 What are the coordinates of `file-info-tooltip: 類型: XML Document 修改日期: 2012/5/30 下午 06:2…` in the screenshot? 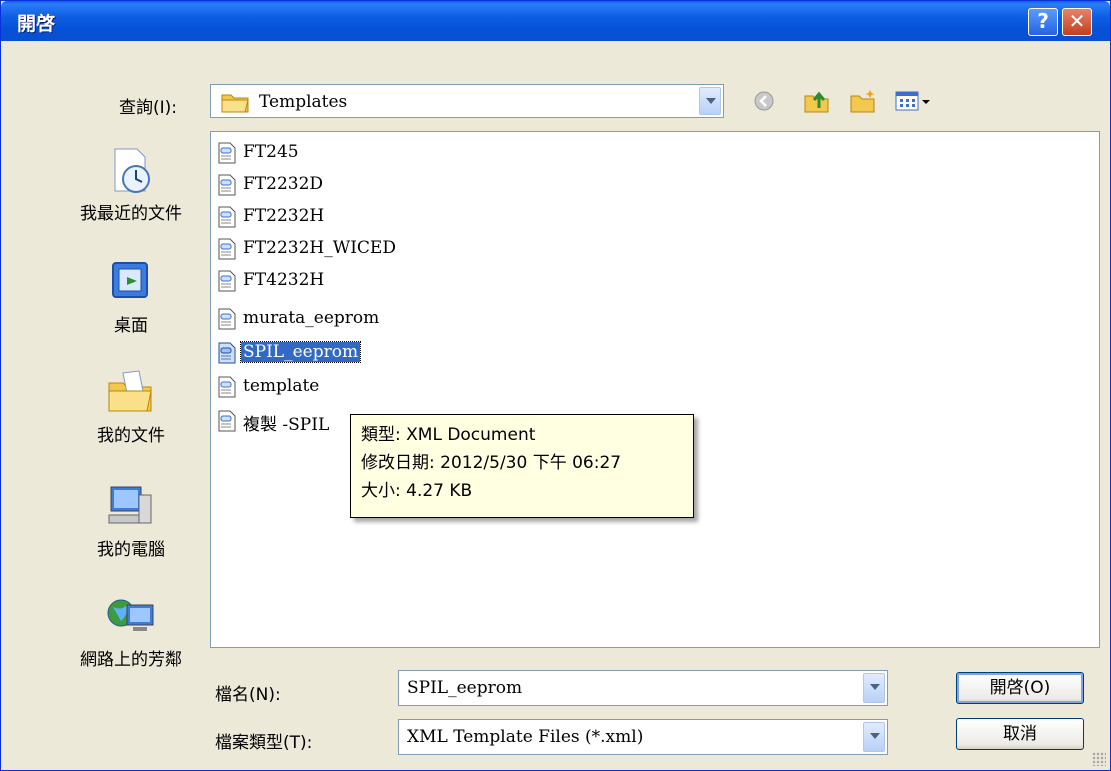 It's located at (522, 466).